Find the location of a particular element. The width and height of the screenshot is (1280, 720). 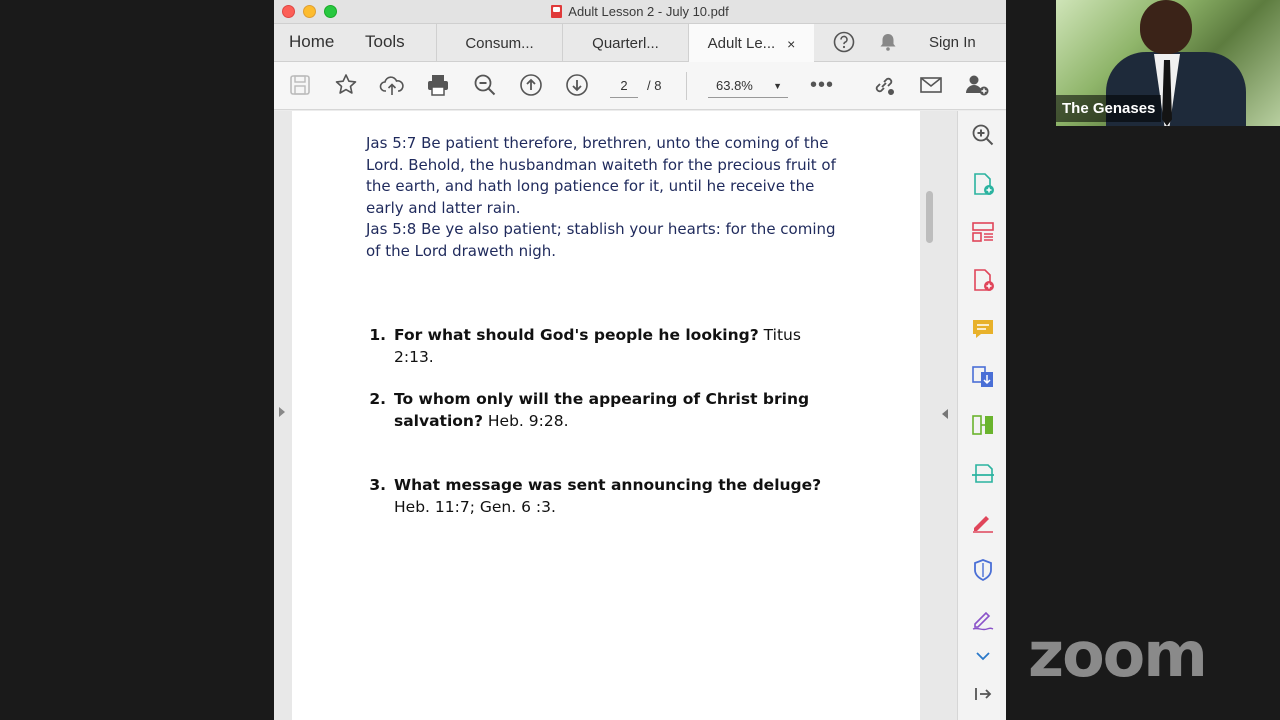

chevron-down-icon: ▼ is located at coordinates (777, 86).